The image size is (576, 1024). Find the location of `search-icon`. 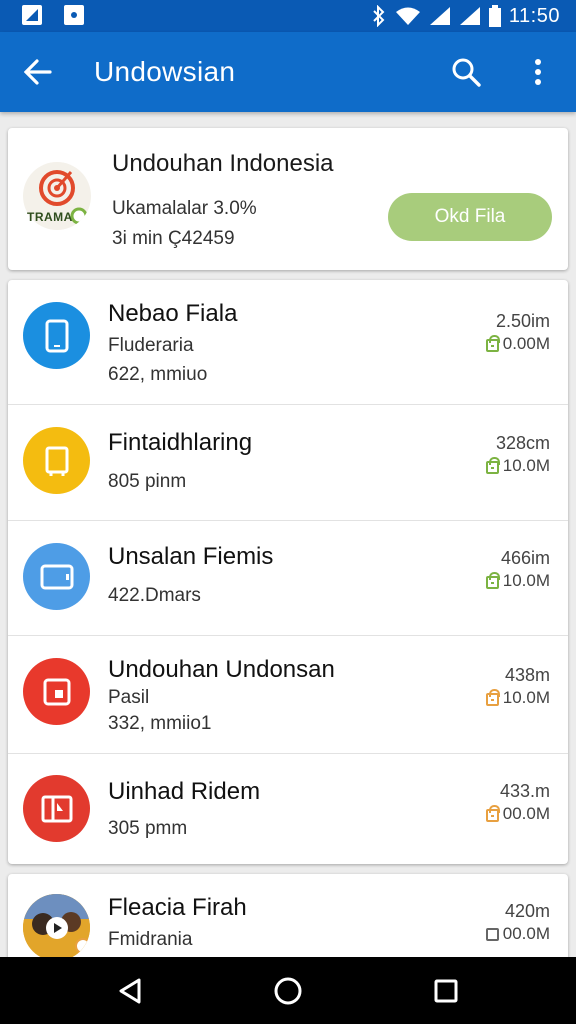

search-icon is located at coordinates (466, 72).